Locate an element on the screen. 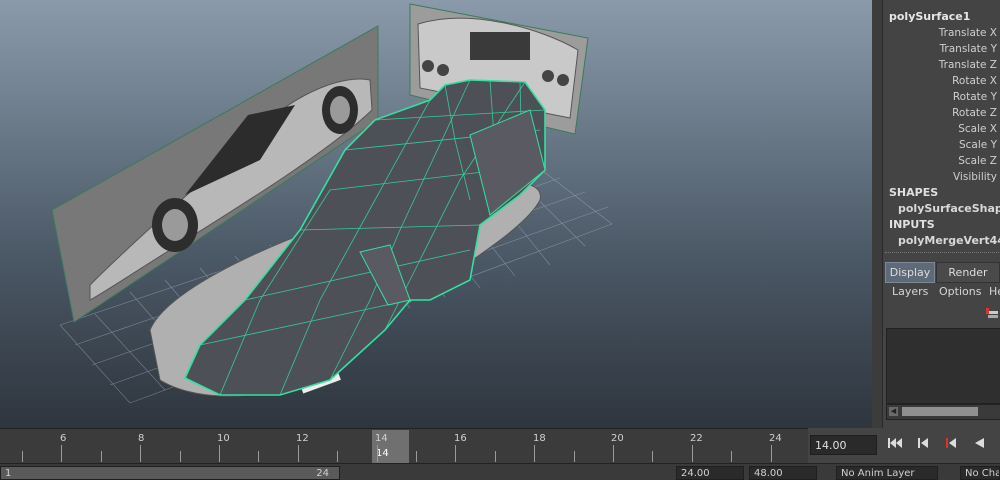  anim-layer-dropdown: No Anim Layer is located at coordinates (887, 473).